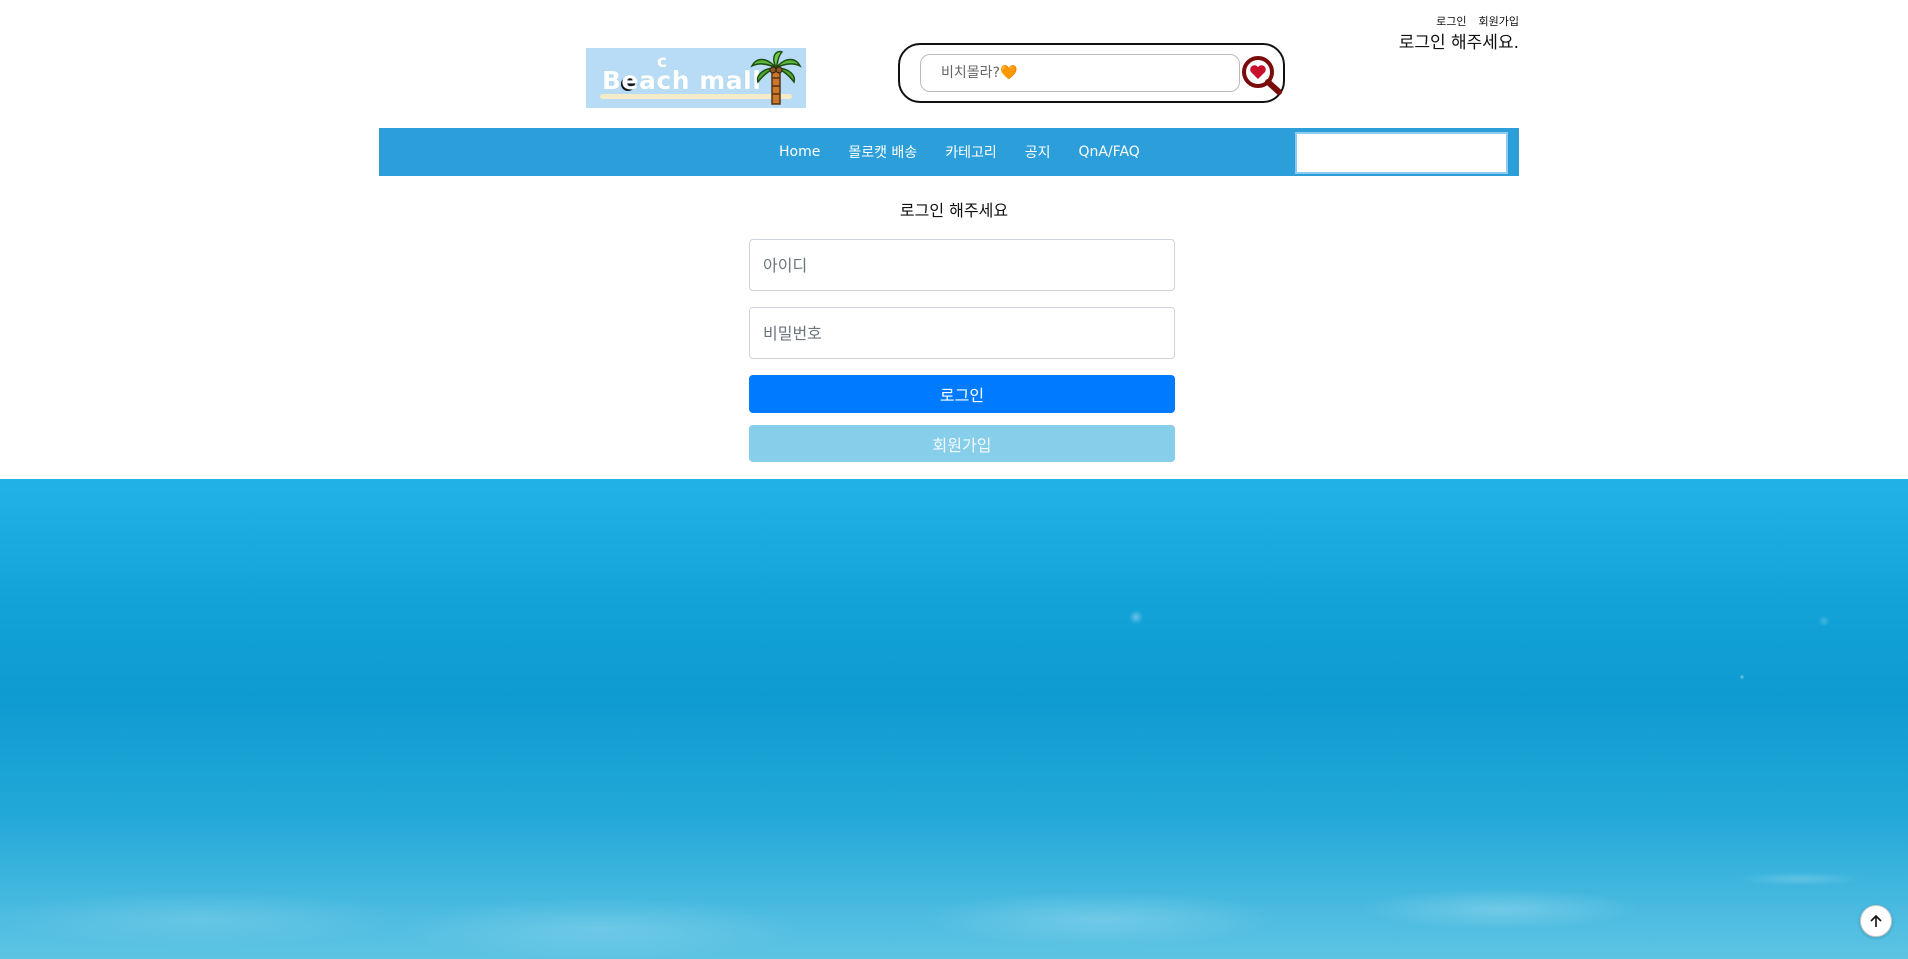 The image size is (1908, 959). I want to click on password-field, so click(962, 333).